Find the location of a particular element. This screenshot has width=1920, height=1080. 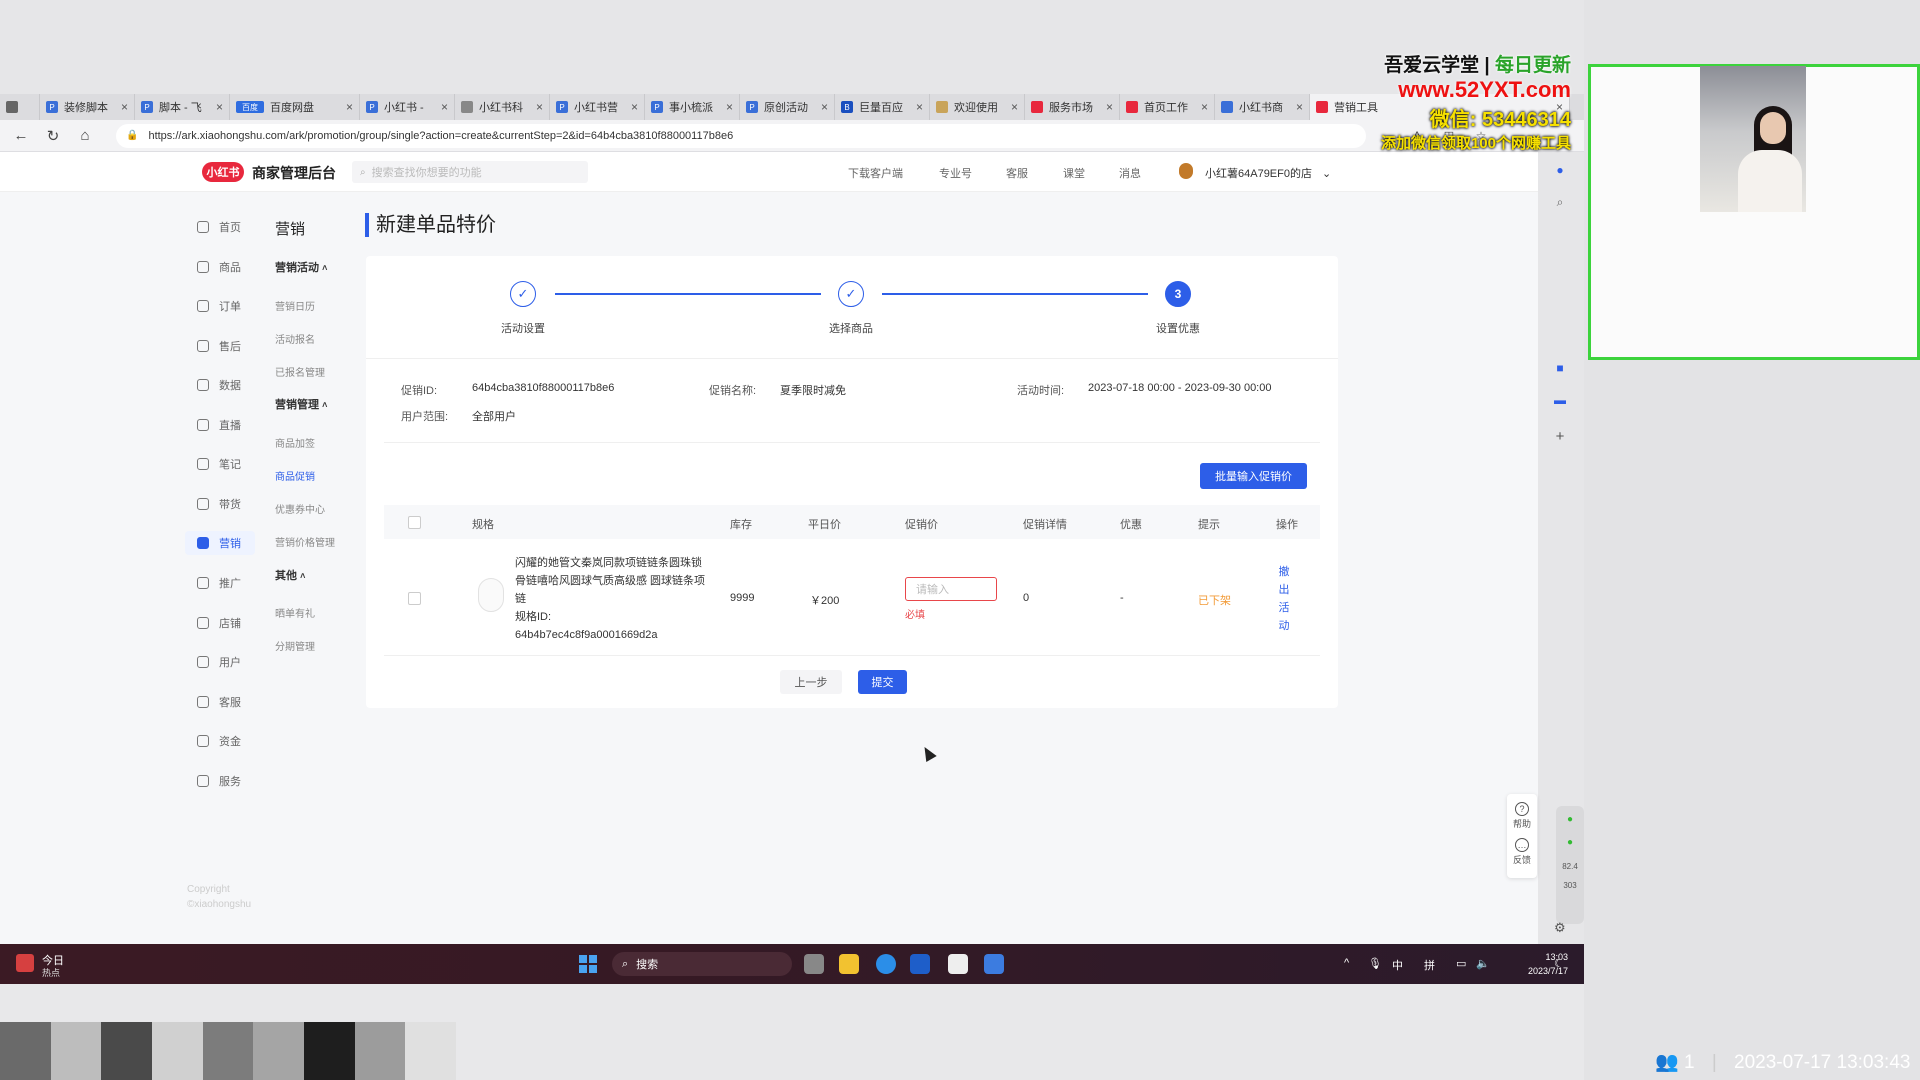

xiaohongshu-logo: 小红书 is located at coordinates (223, 172).